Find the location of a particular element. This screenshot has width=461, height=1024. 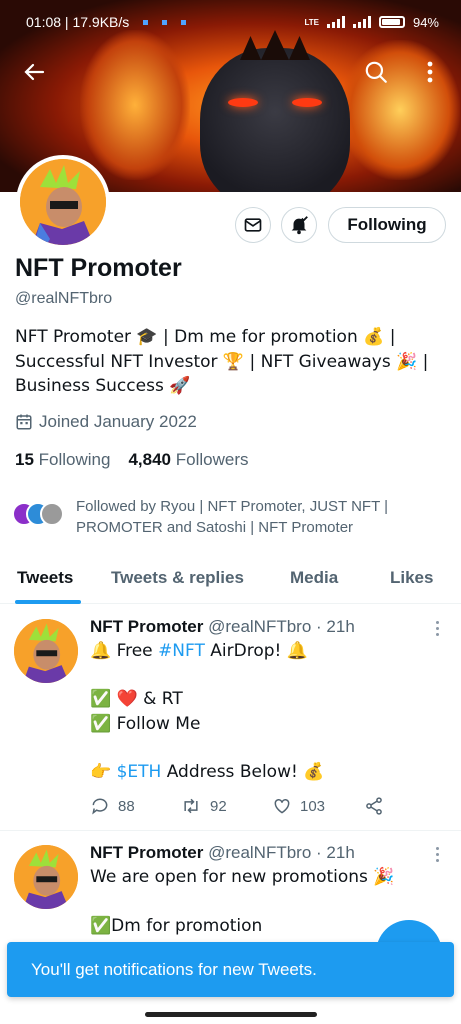

search-button is located at coordinates (376, 72).